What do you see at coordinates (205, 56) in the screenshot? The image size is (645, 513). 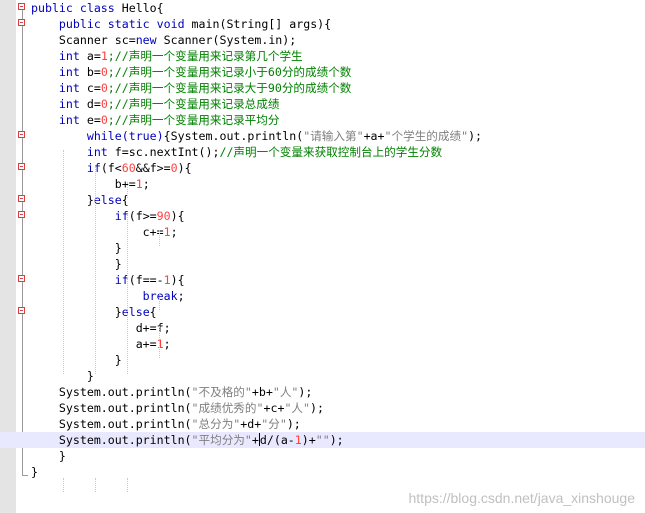 I see `code-token: ;//声明一个变量用来记录第几个学生` at bounding box center [205, 56].